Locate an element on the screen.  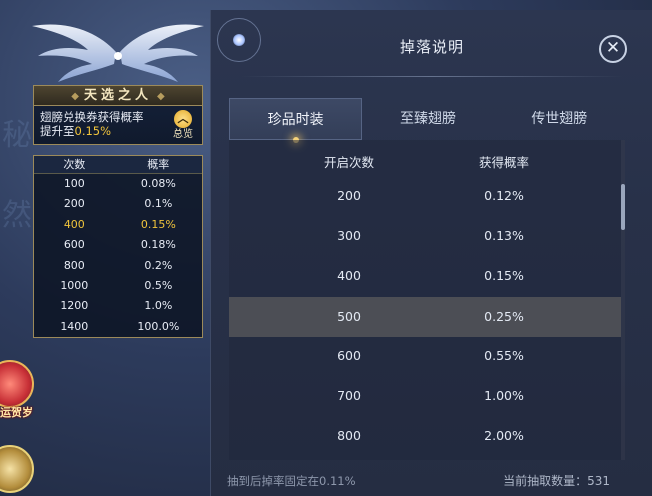
tab-fashion: 珍品时装 is located at coordinates (296, 120).